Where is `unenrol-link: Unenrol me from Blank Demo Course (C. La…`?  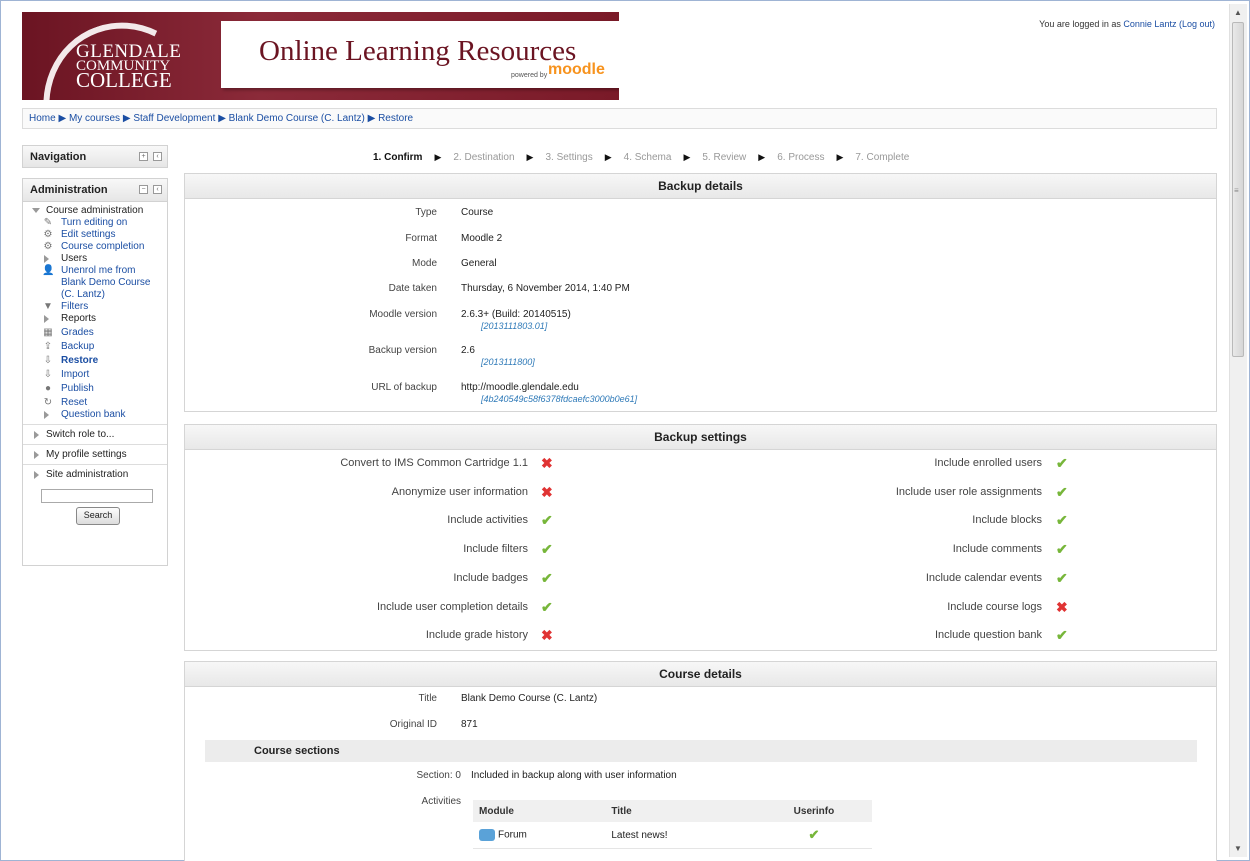 unenrol-link: Unenrol me from Blank Demo Course (C. La… is located at coordinates (105, 282).